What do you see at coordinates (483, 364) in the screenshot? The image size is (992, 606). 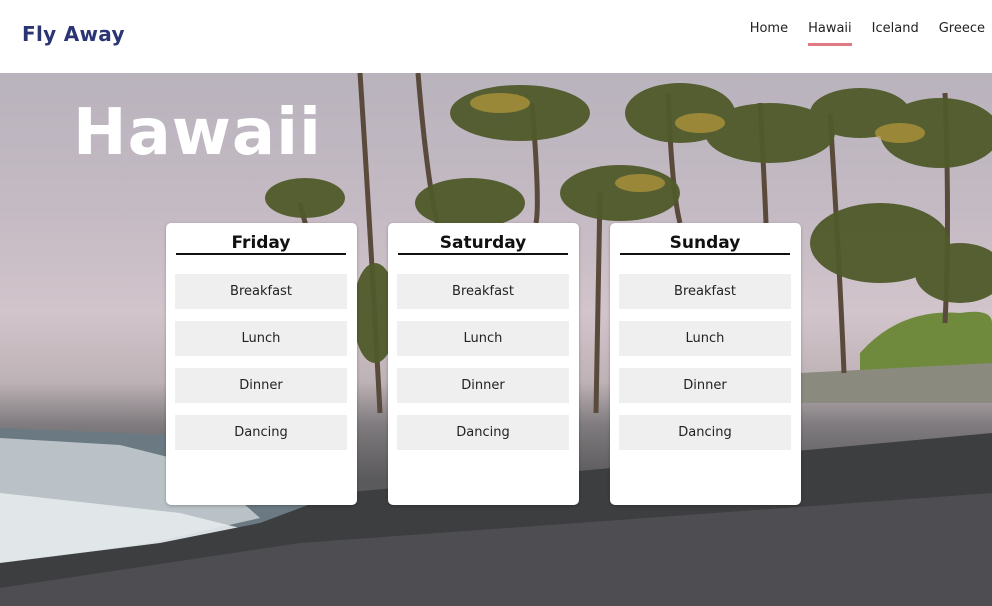 I see `day-card-saturday: Saturday Breakfast Lunch Dinner Dancing` at bounding box center [483, 364].